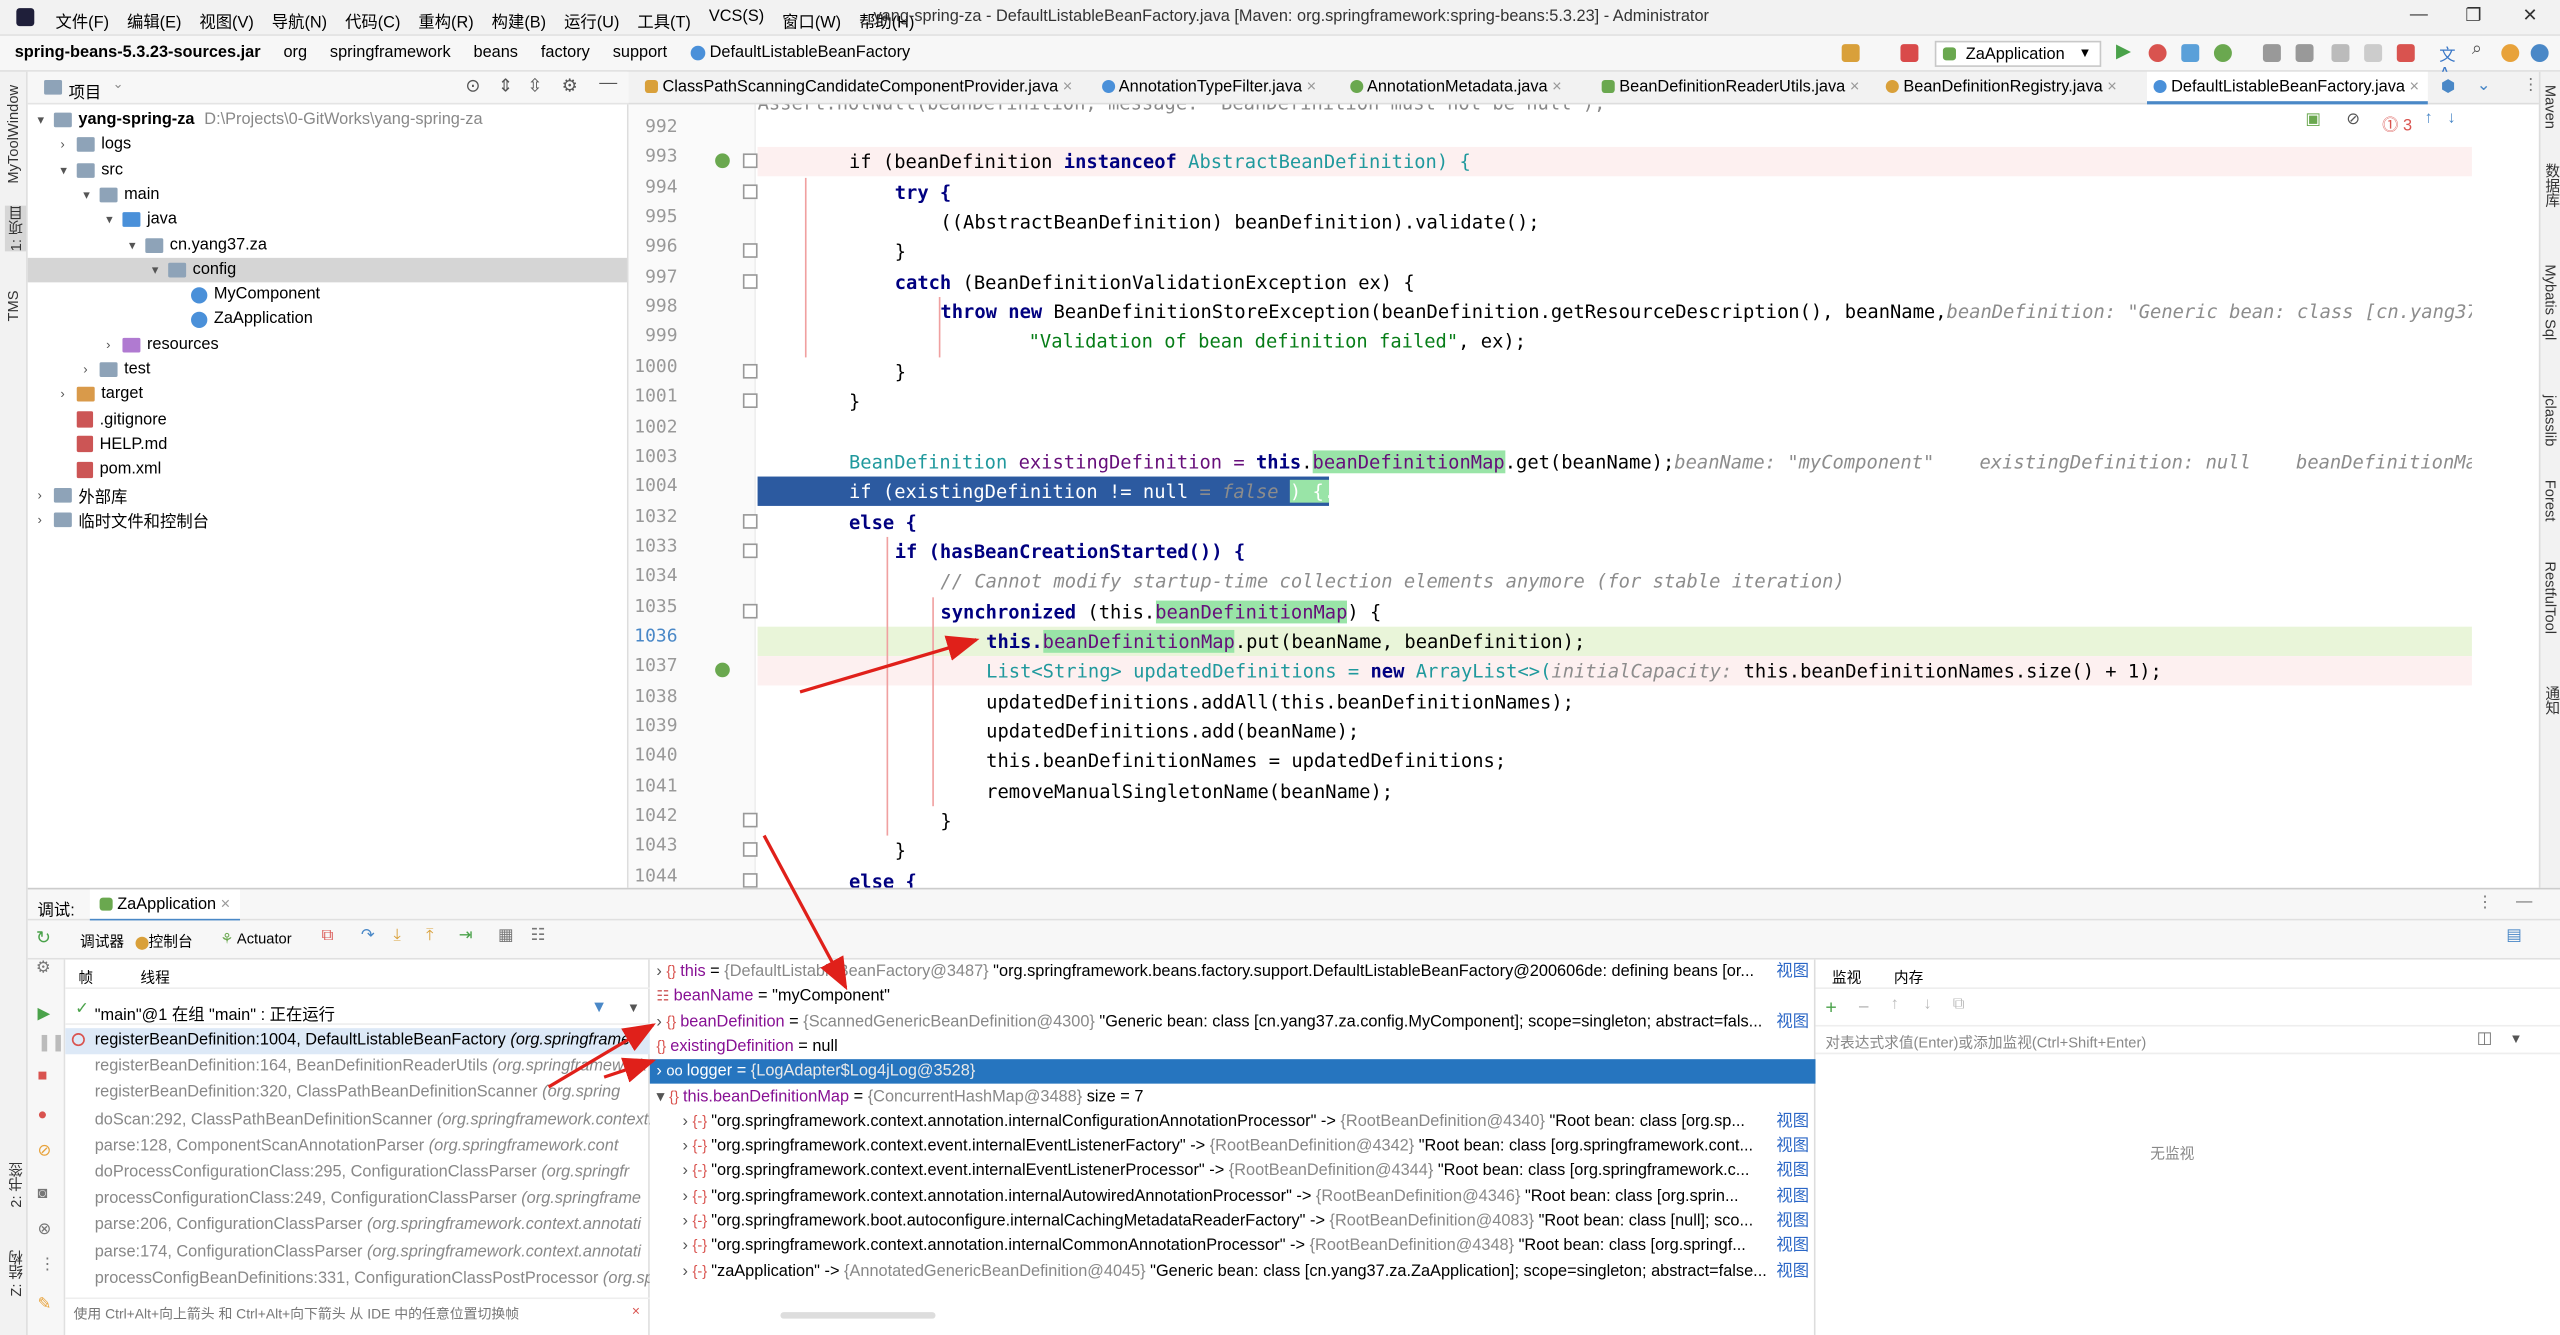  I want to click on minimize-icon: —, so click(2419, 15).